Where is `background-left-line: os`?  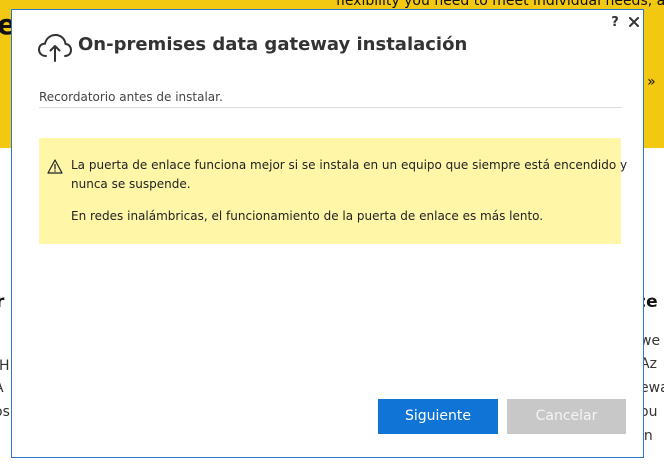
background-left-line: os is located at coordinates (5, 412).